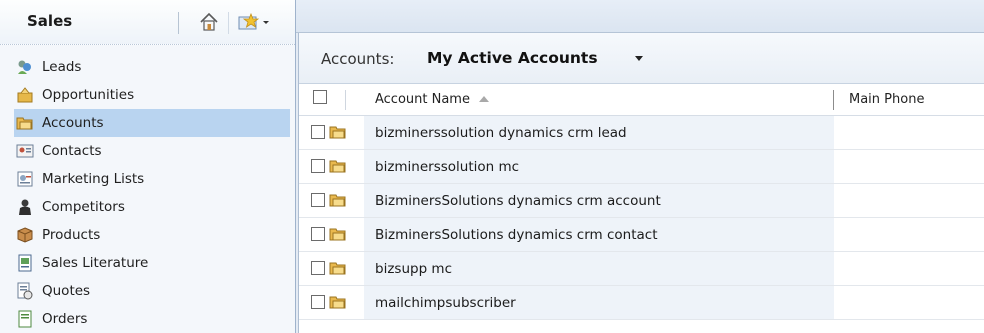 The height and width of the screenshot is (333, 984). What do you see at coordinates (641, 133) in the screenshot?
I see `table-row: bizminerssolution dynamics crm lead` at bounding box center [641, 133].